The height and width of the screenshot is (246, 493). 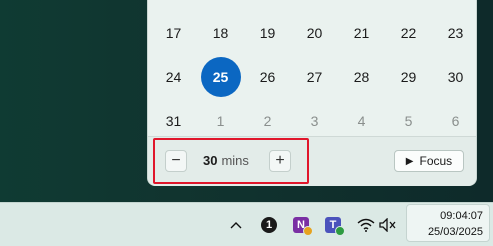 I want to click on calendar-day: 27, so click(x=314, y=77).